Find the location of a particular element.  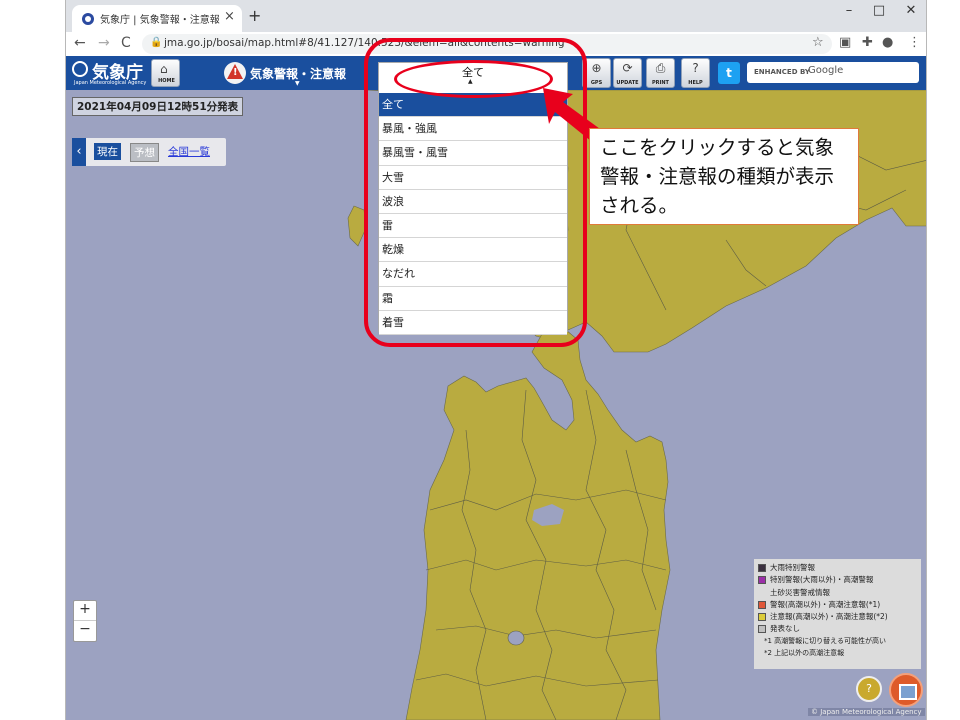

issued-time: 2021年04月09日12時51分発表 is located at coordinates (158, 106).